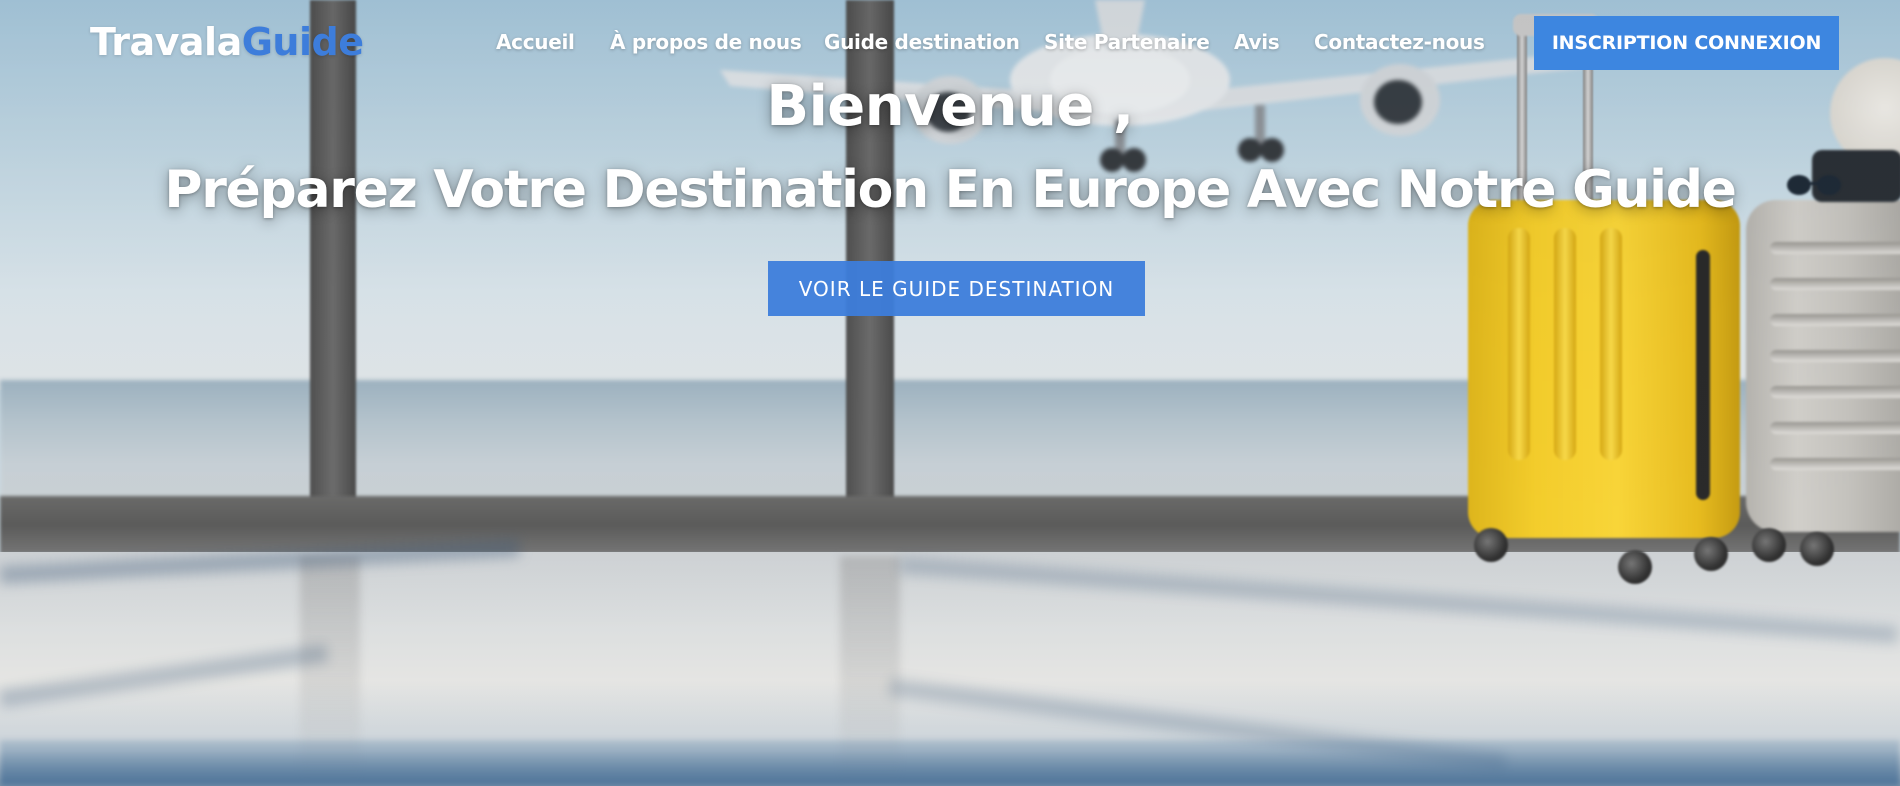 The height and width of the screenshot is (786, 1900). Describe the element at coordinates (1257, 42) in the screenshot. I see `nav-item-avis: Avis` at that location.